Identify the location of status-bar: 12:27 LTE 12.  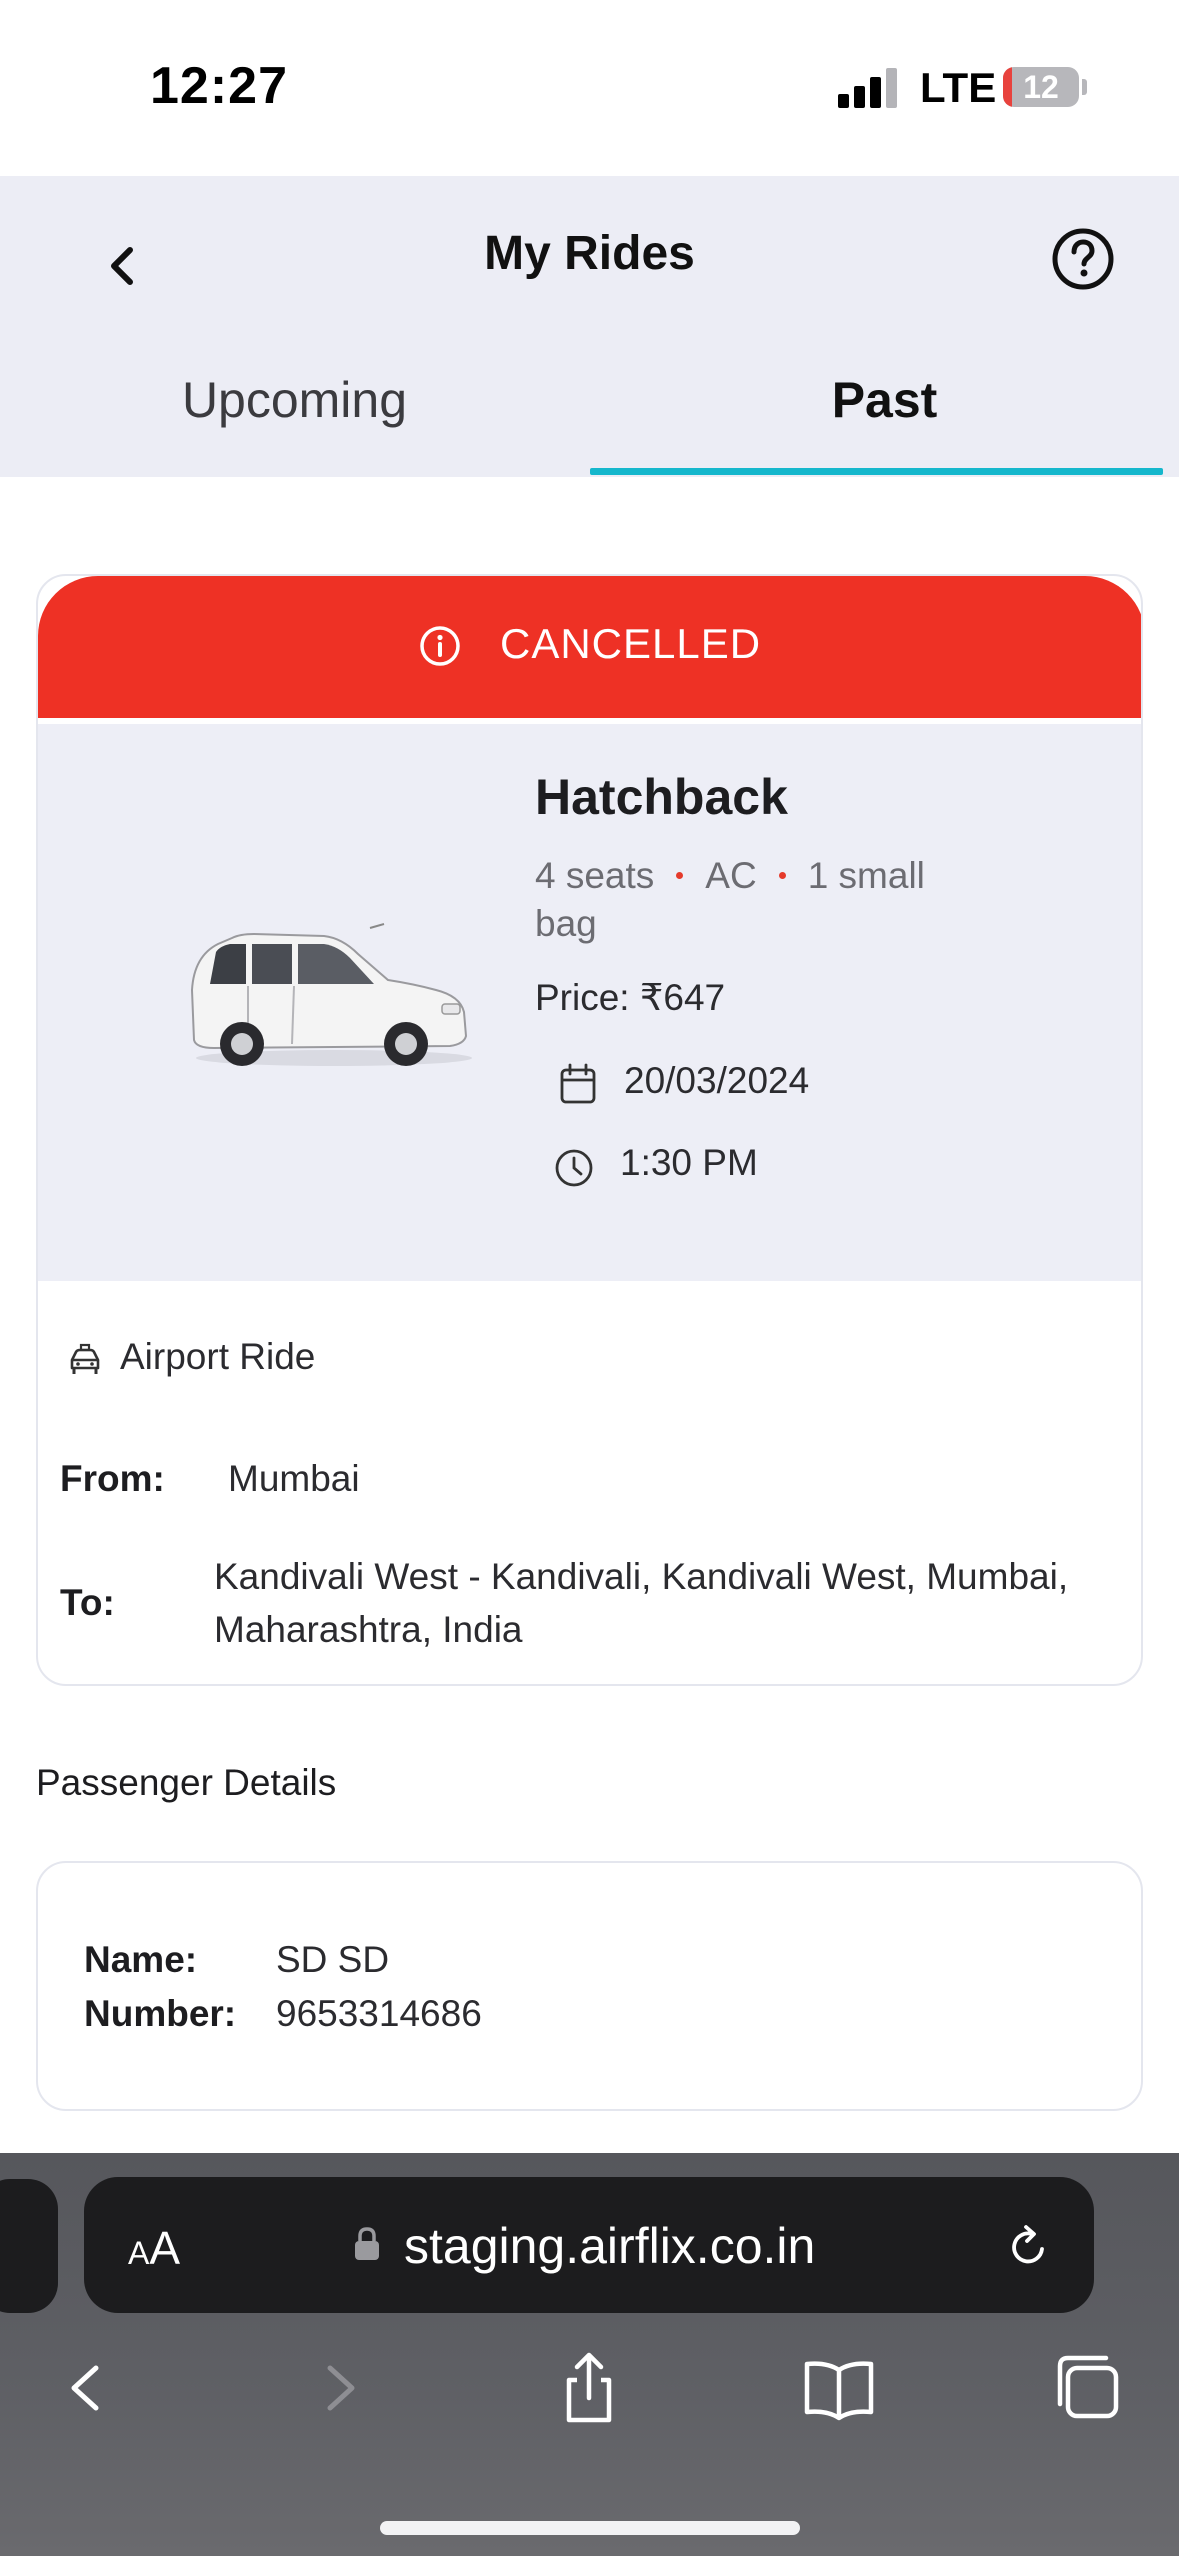
(589, 88).